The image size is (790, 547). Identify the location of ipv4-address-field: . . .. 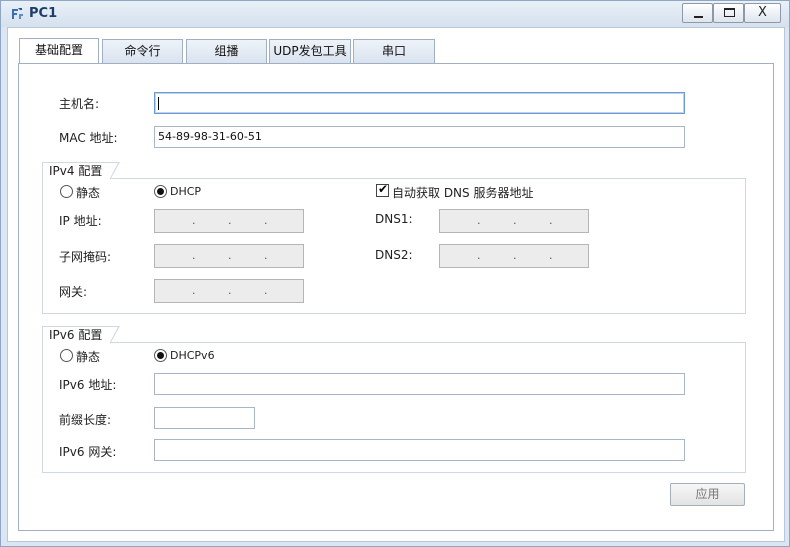
(229, 221).